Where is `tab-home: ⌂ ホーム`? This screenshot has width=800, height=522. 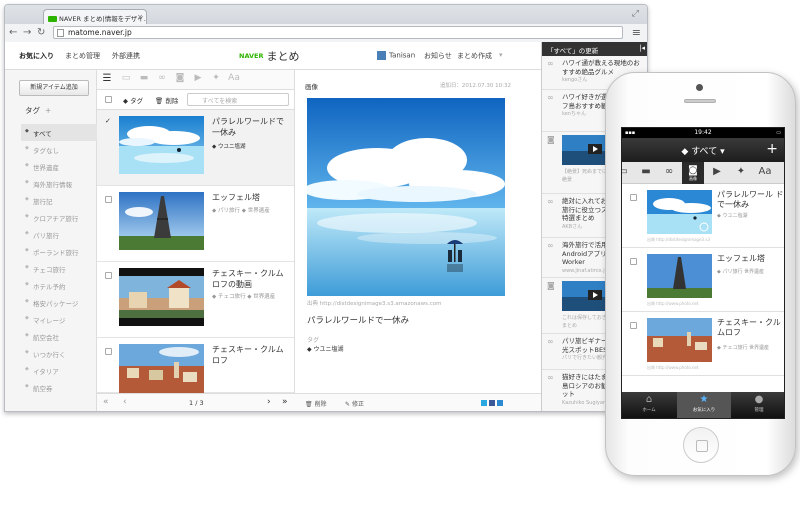 tab-home: ⌂ ホーム is located at coordinates (649, 405).